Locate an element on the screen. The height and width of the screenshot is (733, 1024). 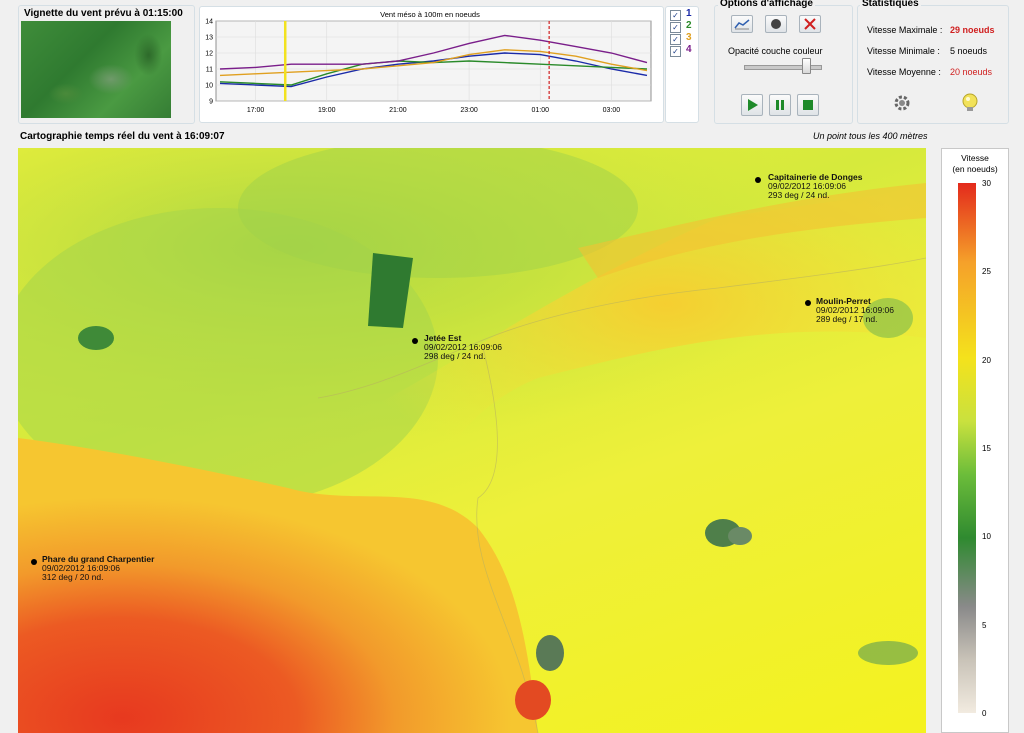
y-tick-label: 12 is located at coordinates (209, 54).